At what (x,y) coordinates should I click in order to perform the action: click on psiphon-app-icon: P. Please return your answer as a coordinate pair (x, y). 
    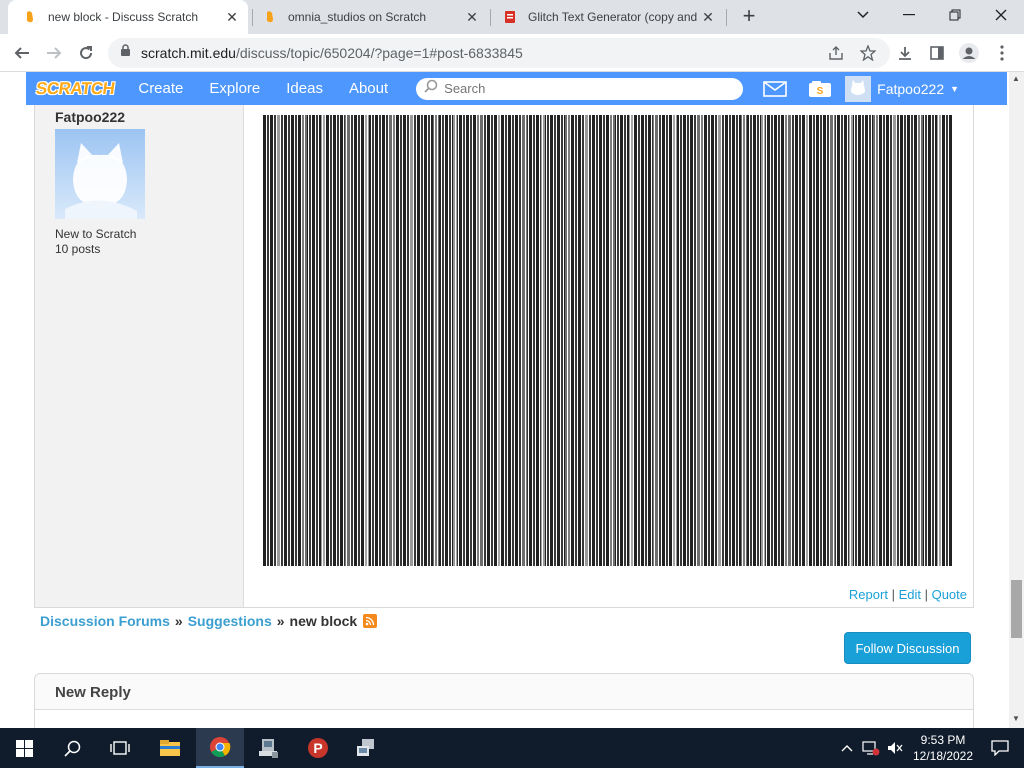
    Looking at the image, I should click on (318, 748).